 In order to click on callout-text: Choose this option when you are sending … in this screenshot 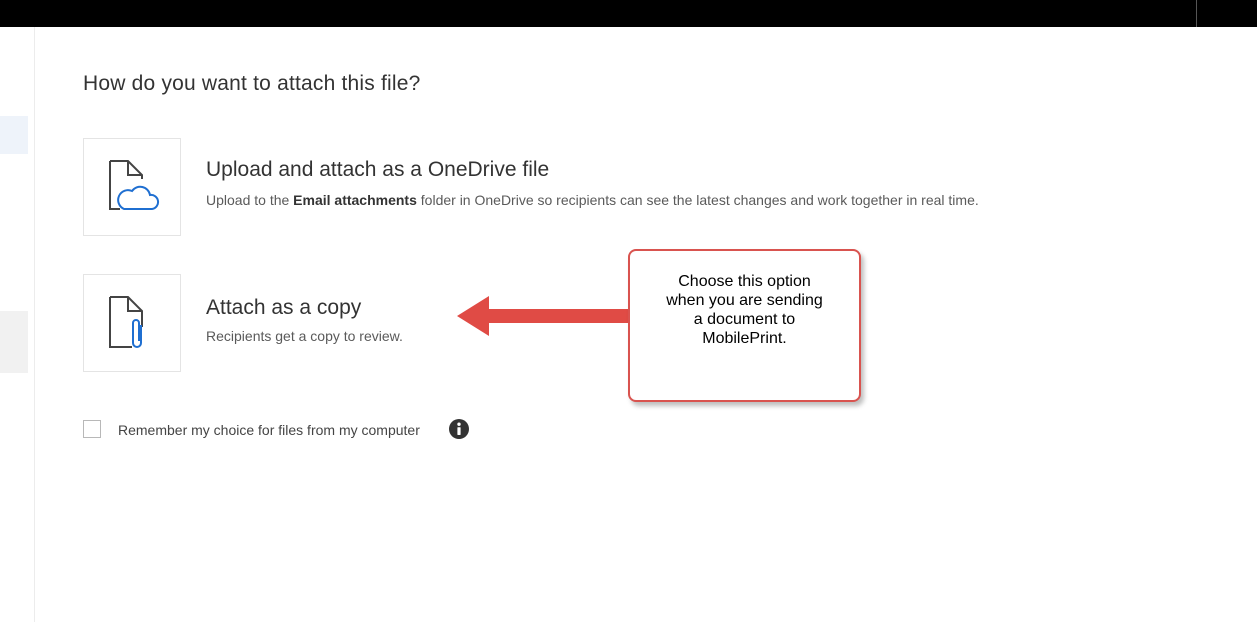, I will do `click(744, 310)`.